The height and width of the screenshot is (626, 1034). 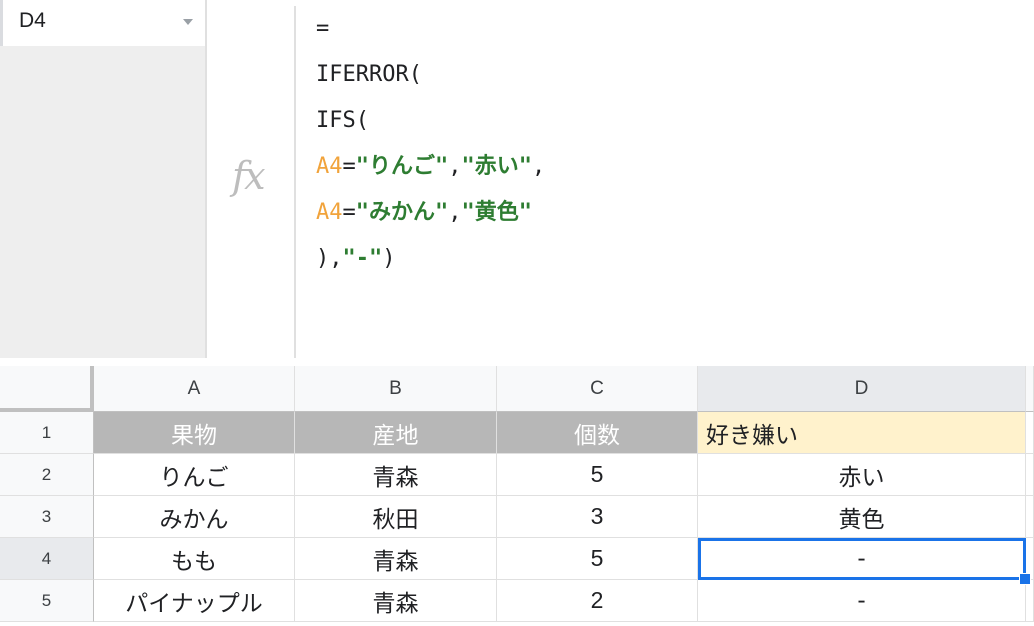 What do you see at coordinates (194, 475) in the screenshot?
I see `cell-a2: りんご` at bounding box center [194, 475].